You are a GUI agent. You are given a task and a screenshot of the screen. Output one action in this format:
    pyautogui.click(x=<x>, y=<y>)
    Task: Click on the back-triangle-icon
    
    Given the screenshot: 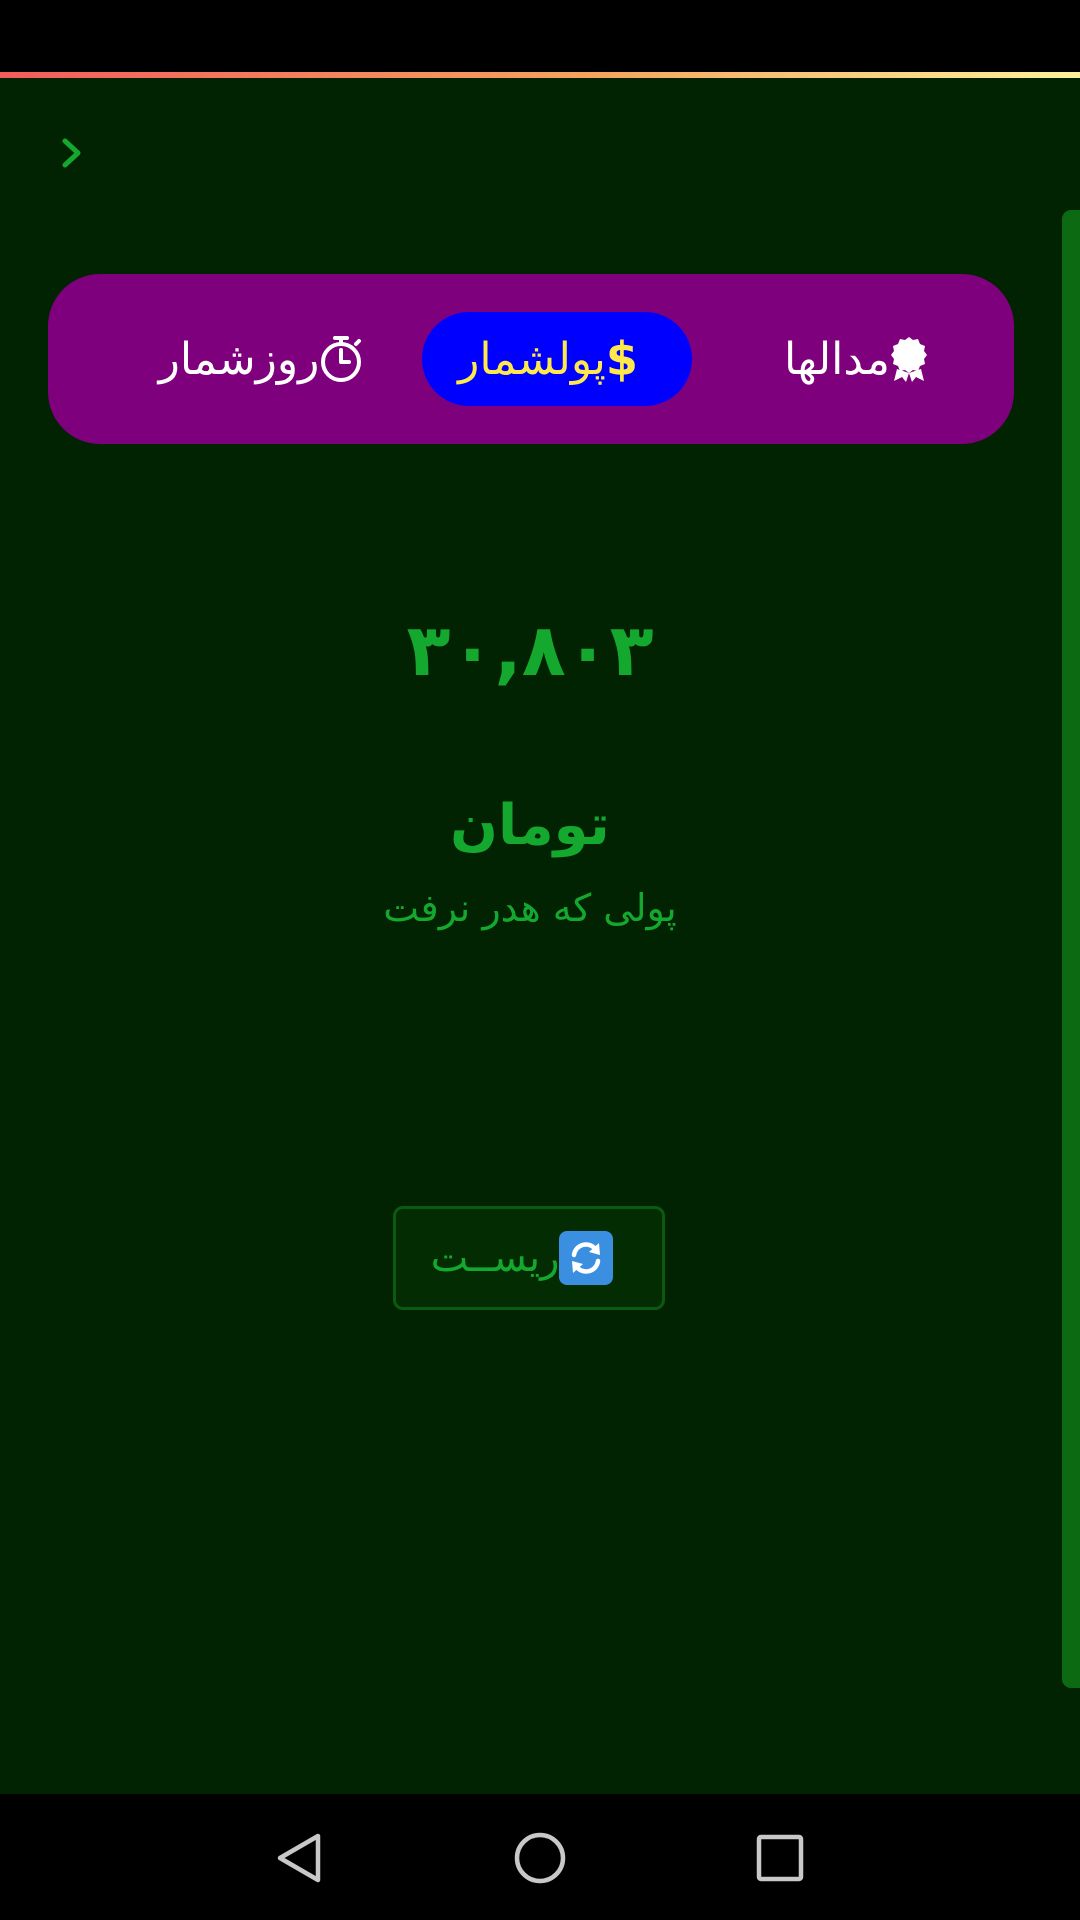 What is the action you would take?
    pyautogui.click(x=299, y=1858)
    